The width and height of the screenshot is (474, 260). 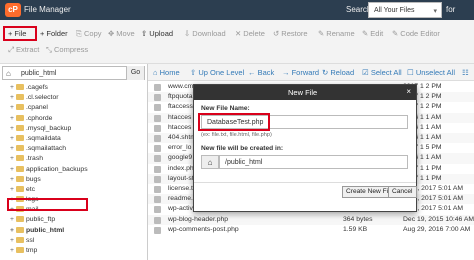 What do you see at coordinates (73, 190) in the screenshot?
I see `folder-tree-item: + etc` at bounding box center [73, 190].